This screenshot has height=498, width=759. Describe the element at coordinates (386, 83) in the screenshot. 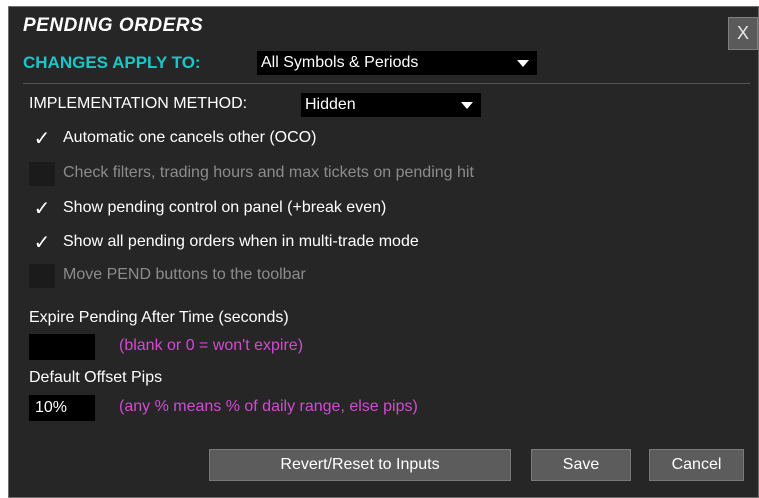

I see `divider` at that location.